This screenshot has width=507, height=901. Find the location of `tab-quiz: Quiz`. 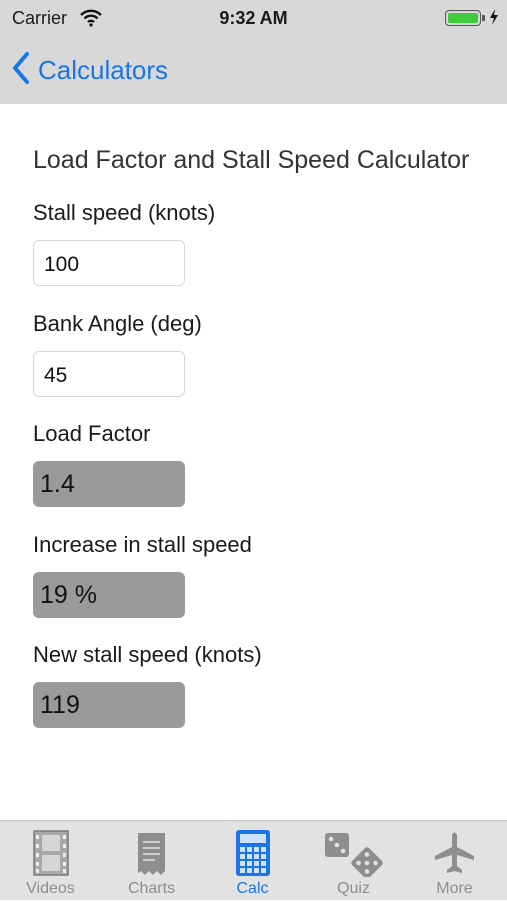

tab-quiz: Quiz is located at coordinates (353, 861).